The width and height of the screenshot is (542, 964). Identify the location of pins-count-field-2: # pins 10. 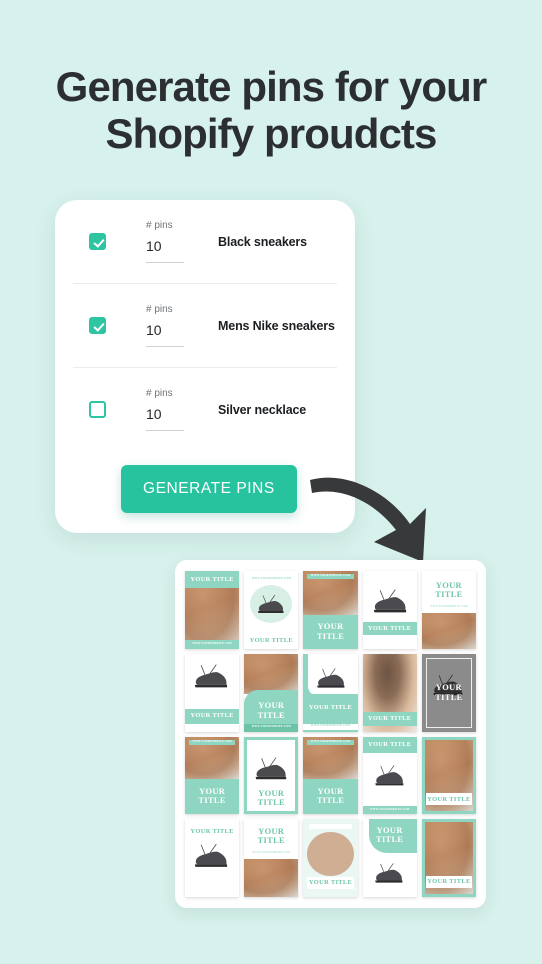
(173, 325).